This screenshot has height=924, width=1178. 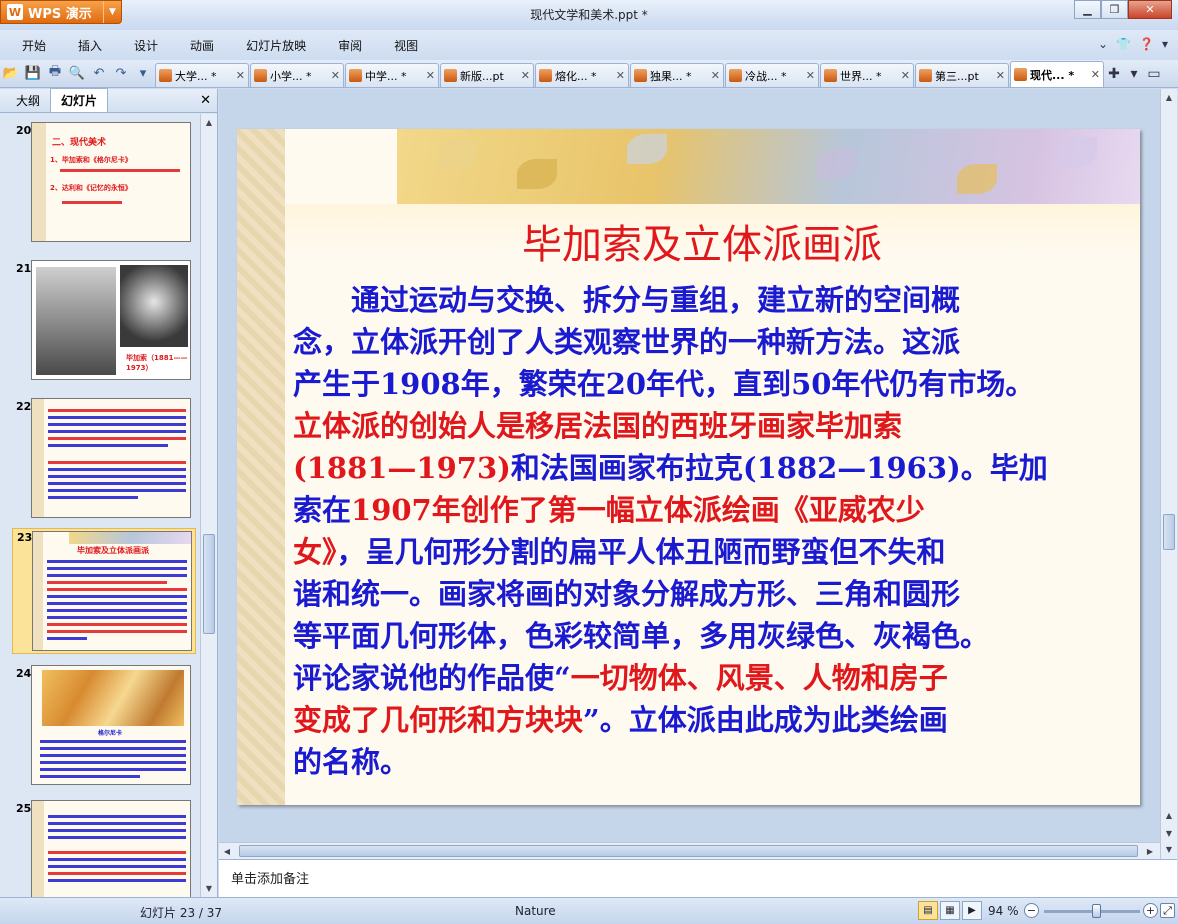 What do you see at coordinates (202, 45) in the screenshot?
I see `menu-animation: 动画` at bounding box center [202, 45].